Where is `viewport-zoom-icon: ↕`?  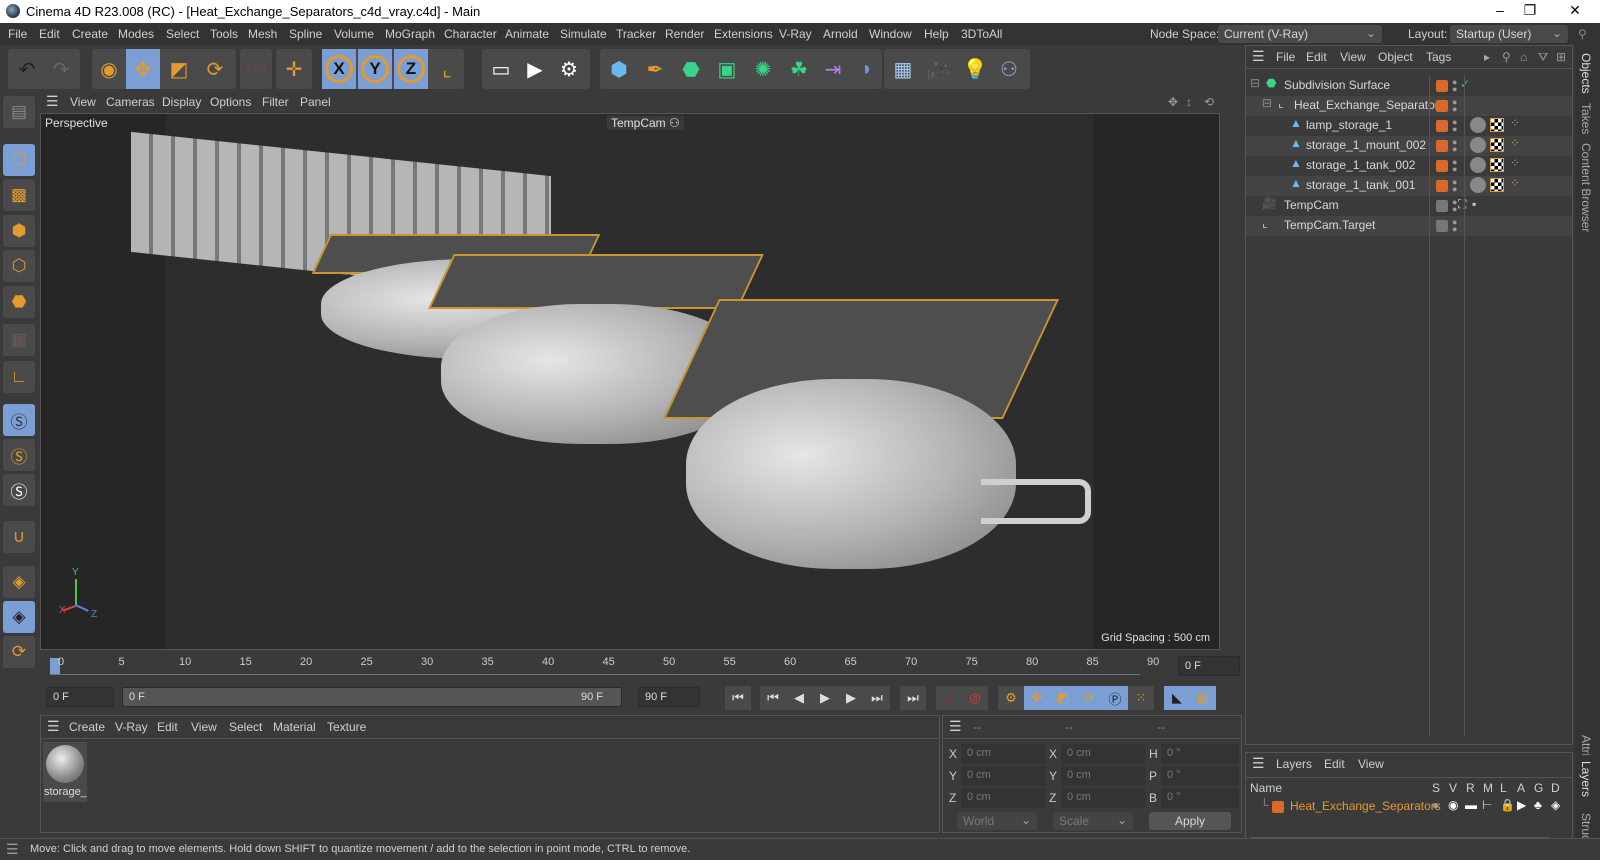 viewport-zoom-icon: ↕ is located at coordinates (1189, 102).